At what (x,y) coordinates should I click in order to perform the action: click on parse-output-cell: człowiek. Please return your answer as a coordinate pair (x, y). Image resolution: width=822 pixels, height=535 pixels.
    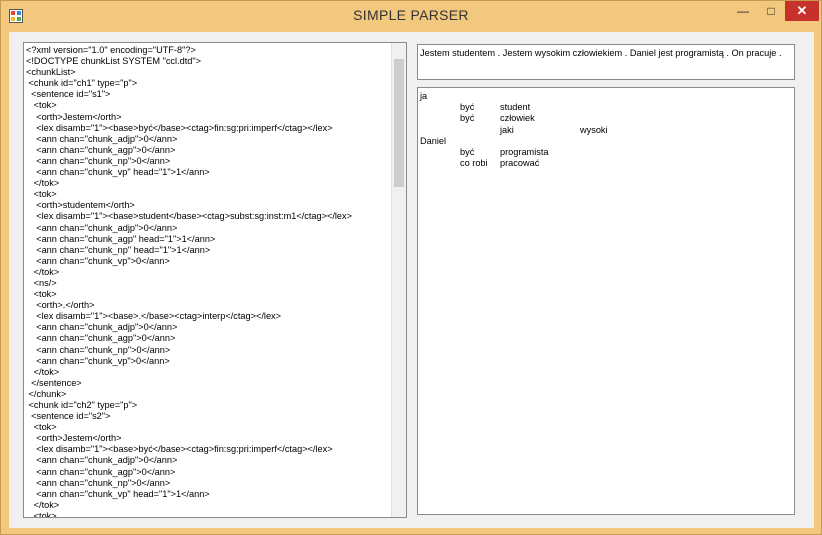
    Looking at the image, I should click on (517, 118).